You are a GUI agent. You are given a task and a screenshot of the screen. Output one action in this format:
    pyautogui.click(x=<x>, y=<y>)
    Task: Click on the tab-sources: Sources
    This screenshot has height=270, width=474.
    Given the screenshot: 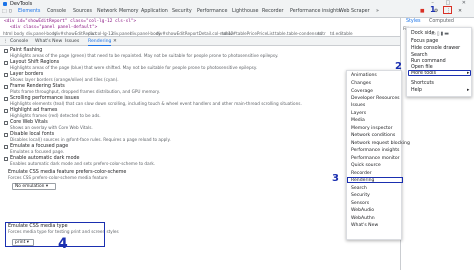 What is the action you would take?
    pyautogui.click(x=82, y=11)
    